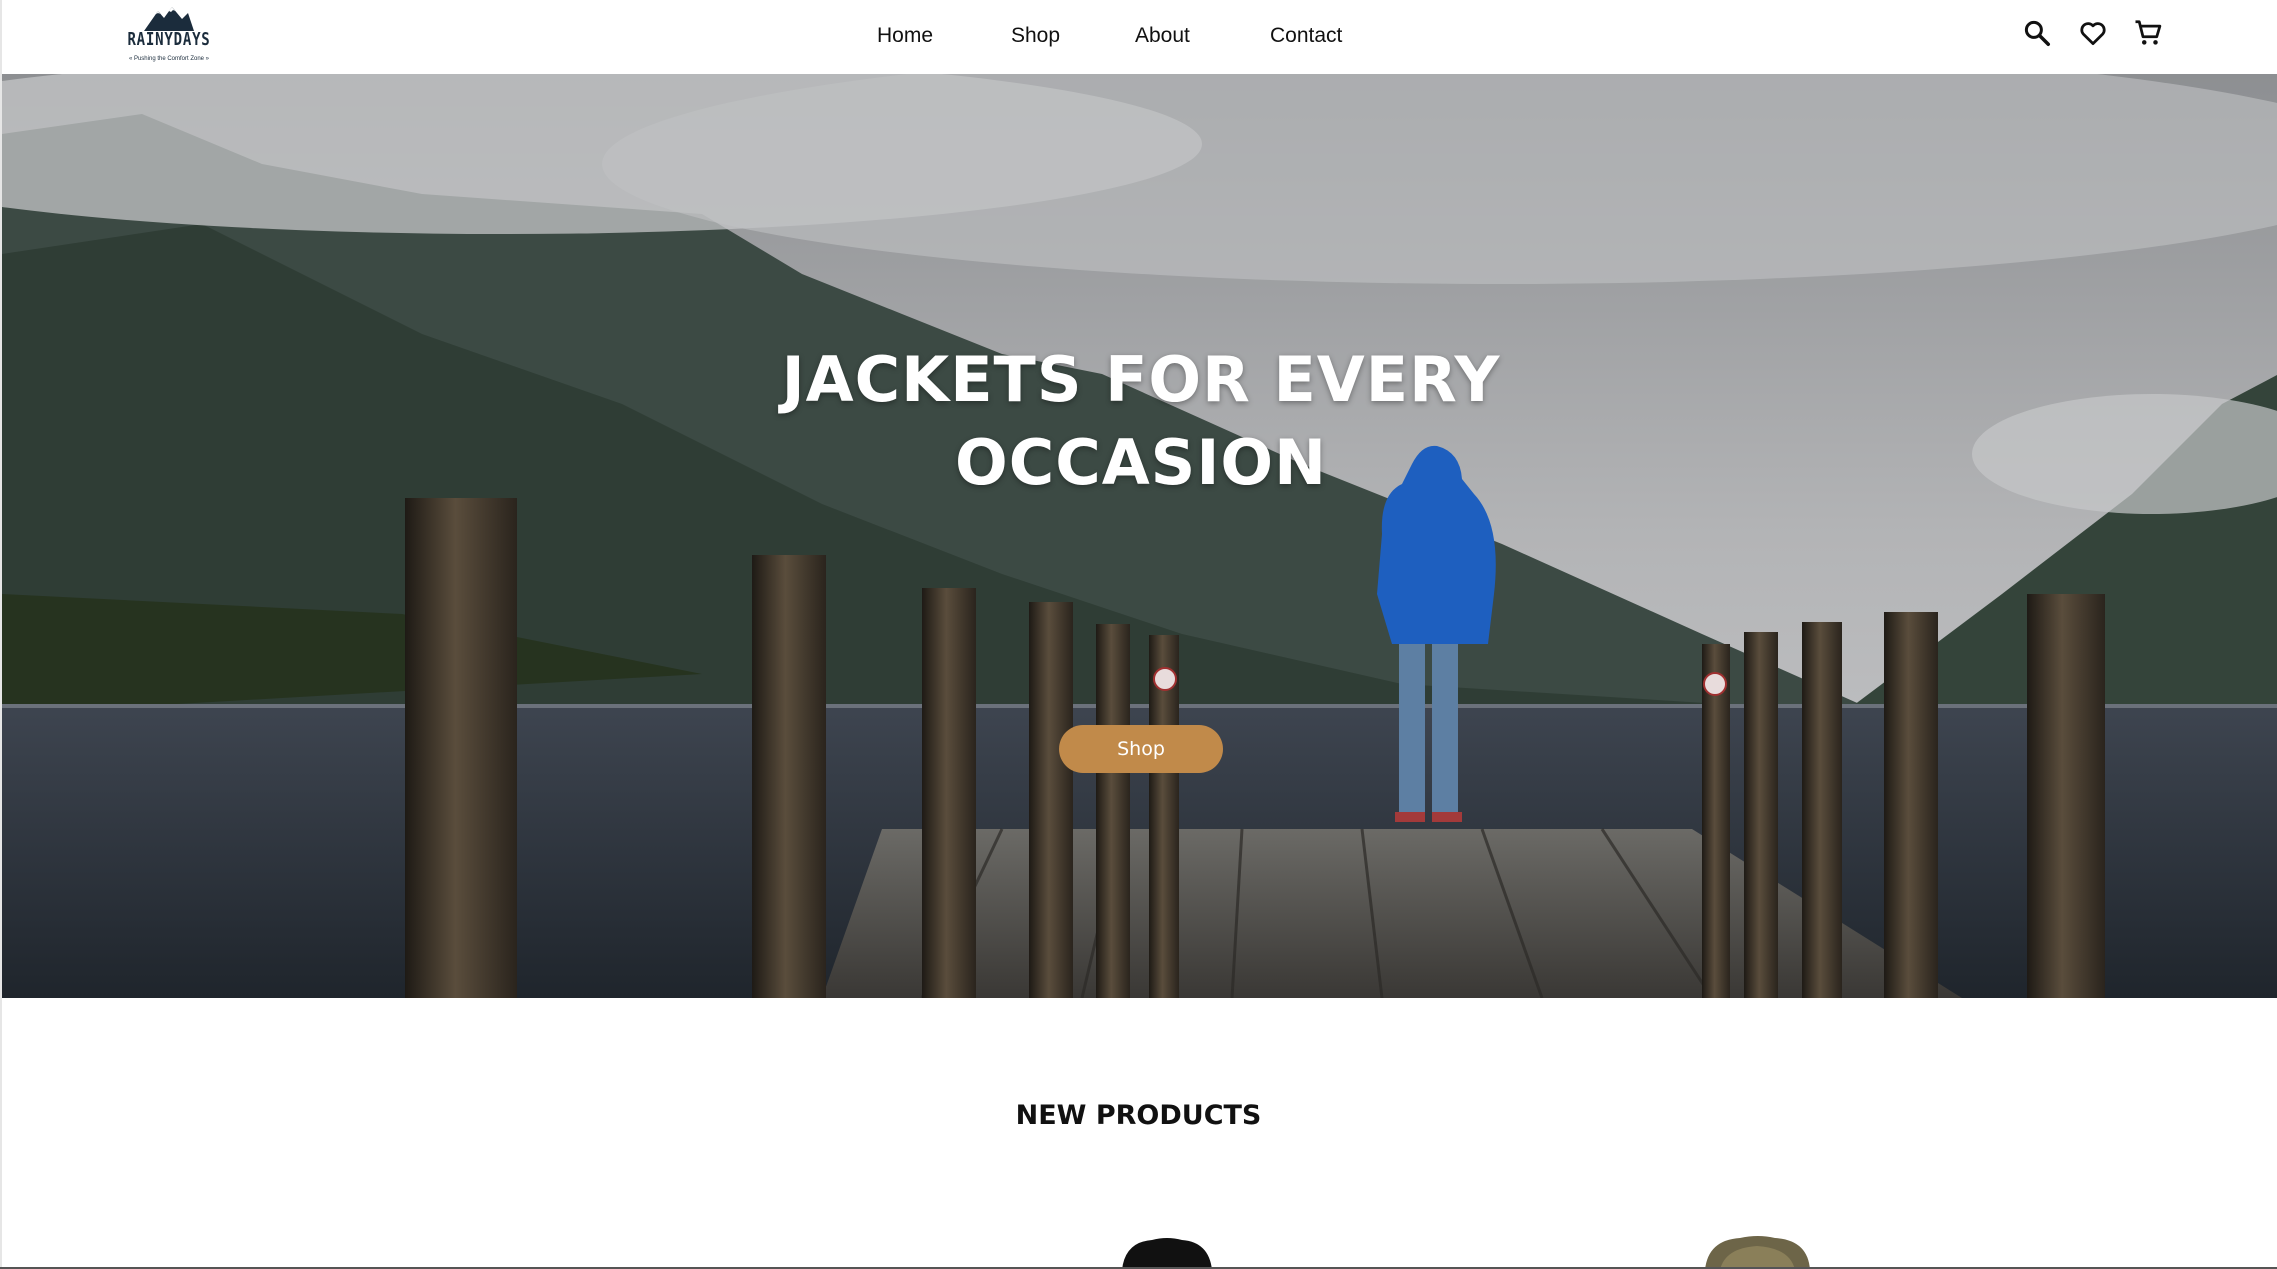  Describe the element at coordinates (1167, 1249) in the screenshot. I see `product-image-black-jacket` at that location.